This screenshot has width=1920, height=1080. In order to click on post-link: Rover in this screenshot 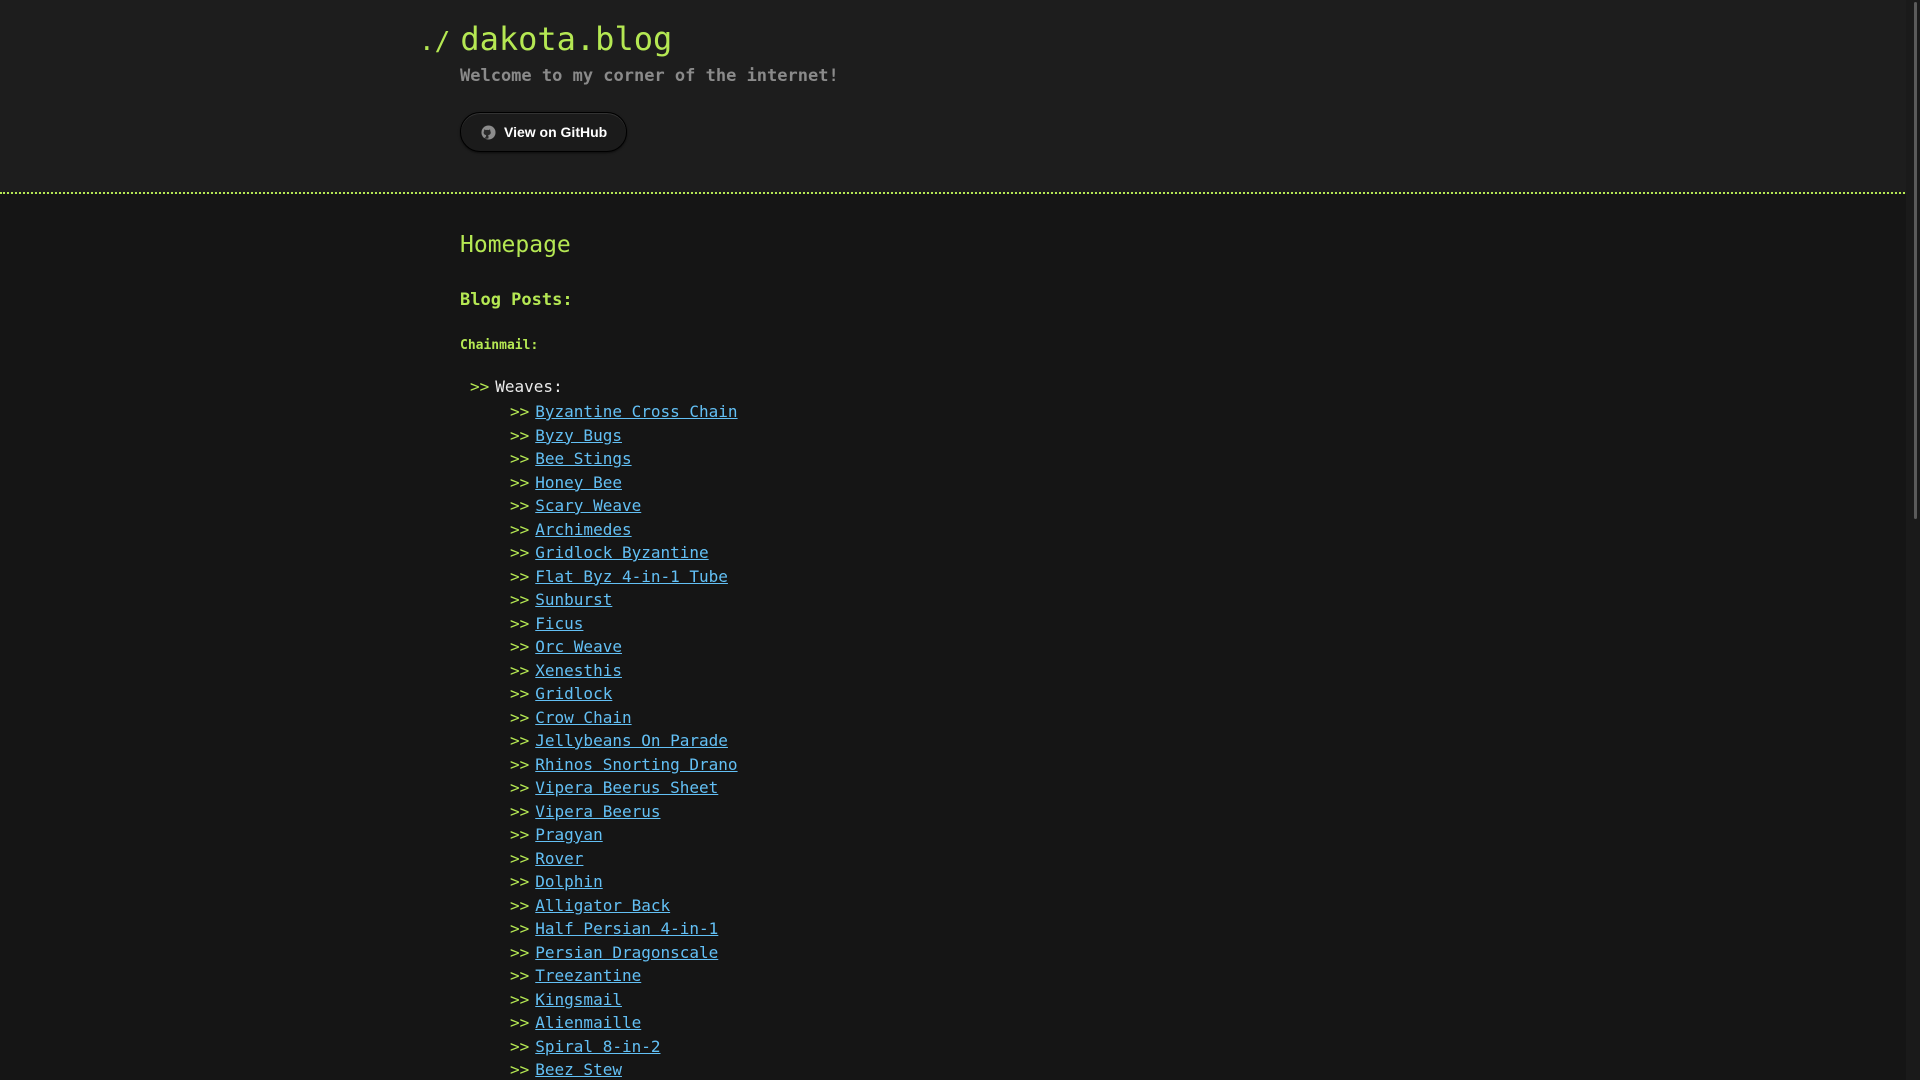, I will do `click(559, 858)`.